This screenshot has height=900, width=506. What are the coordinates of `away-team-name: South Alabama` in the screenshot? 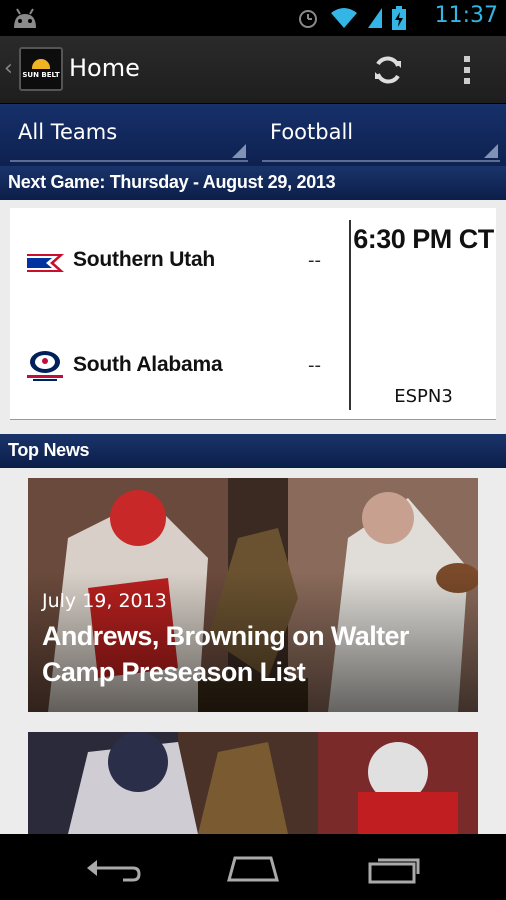 It's located at (148, 364).